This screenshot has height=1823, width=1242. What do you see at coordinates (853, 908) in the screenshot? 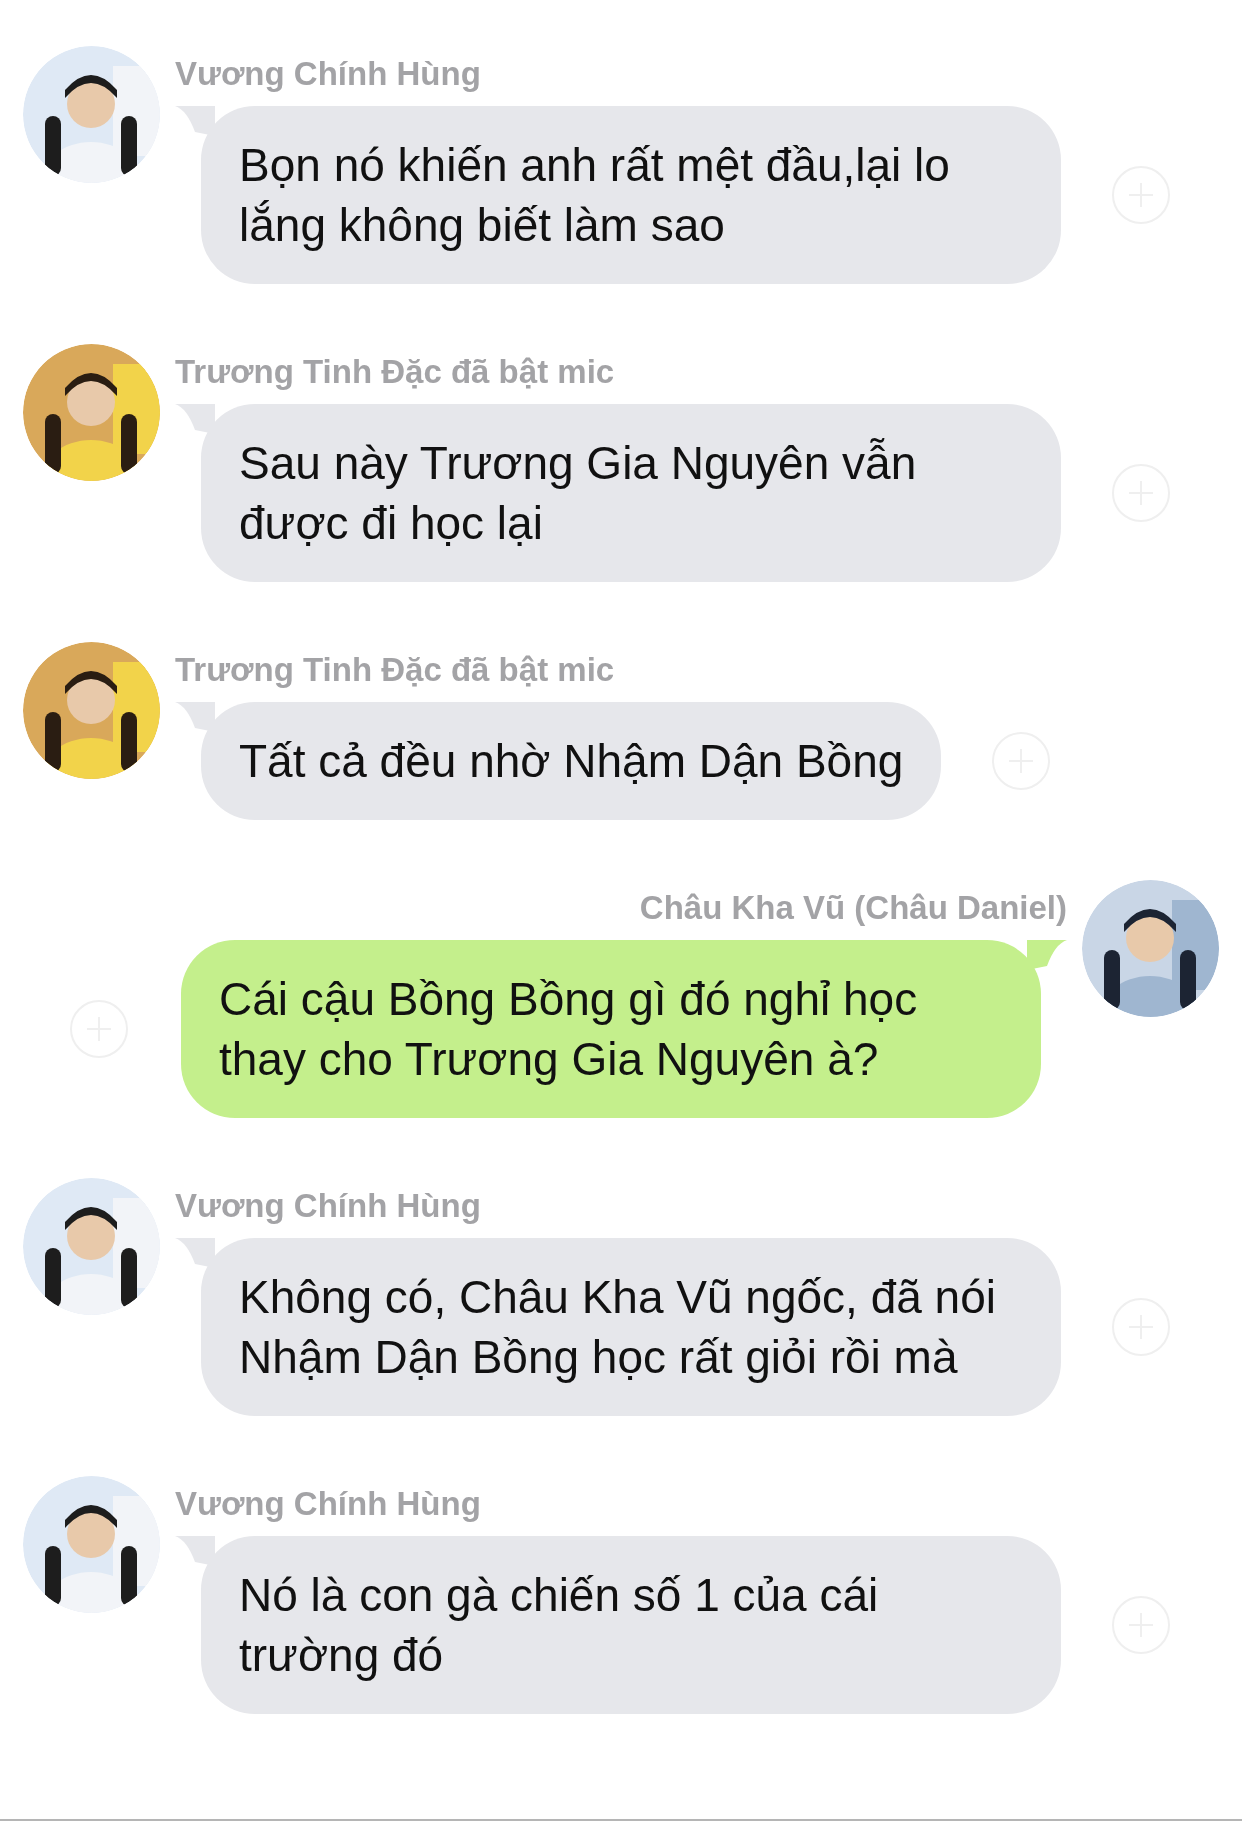
I see `sender-name: Châu Kha Vũ (Châu Daniel)` at bounding box center [853, 908].